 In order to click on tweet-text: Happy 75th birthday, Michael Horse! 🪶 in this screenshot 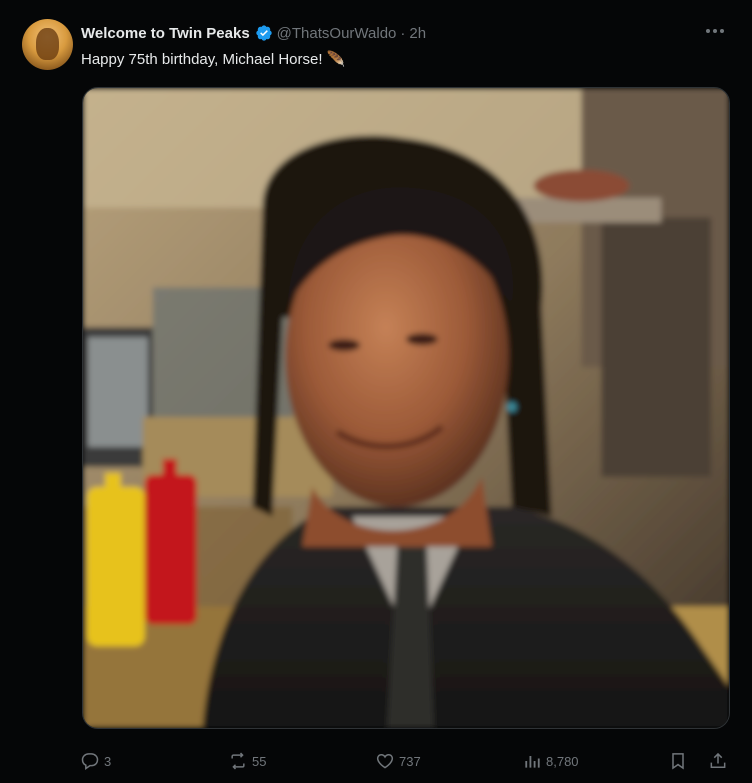, I will do `click(213, 59)`.